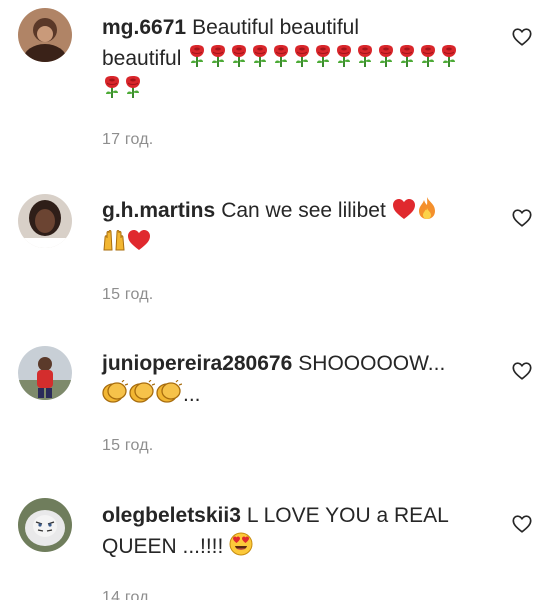 The width and height of the screenshot is (548, 600). I want to click on comment-username: g.h.martins, so click(158, 210).